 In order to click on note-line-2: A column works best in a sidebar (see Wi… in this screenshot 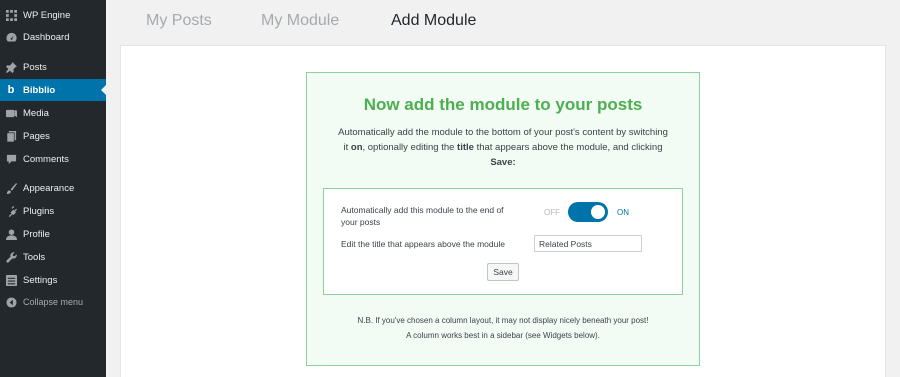, I will do `click(503, 335)`.